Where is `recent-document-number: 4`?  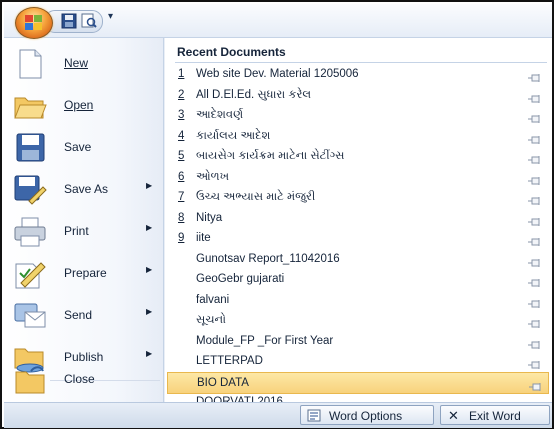 recent-document-number: 4 is located at coordinates (181, 135).